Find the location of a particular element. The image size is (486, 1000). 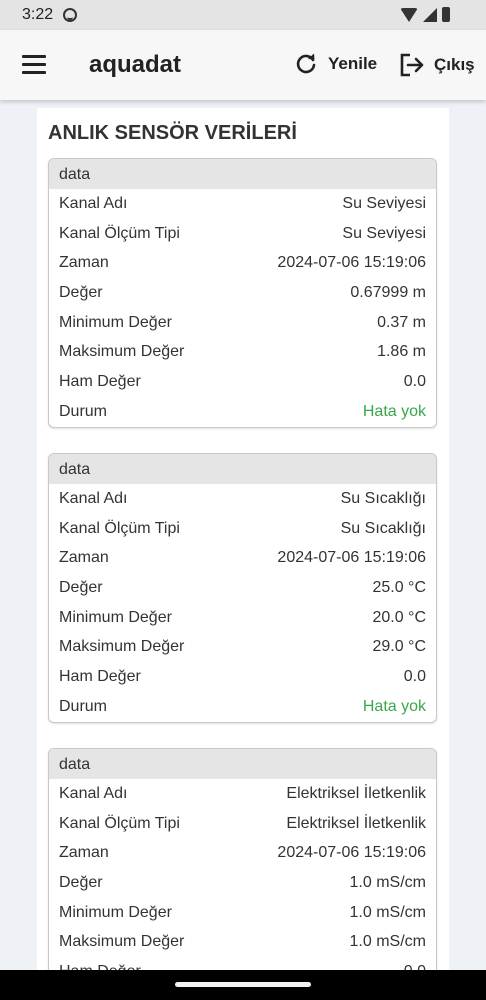

refresh-button: Yenile is located at coordinates (335, 64).